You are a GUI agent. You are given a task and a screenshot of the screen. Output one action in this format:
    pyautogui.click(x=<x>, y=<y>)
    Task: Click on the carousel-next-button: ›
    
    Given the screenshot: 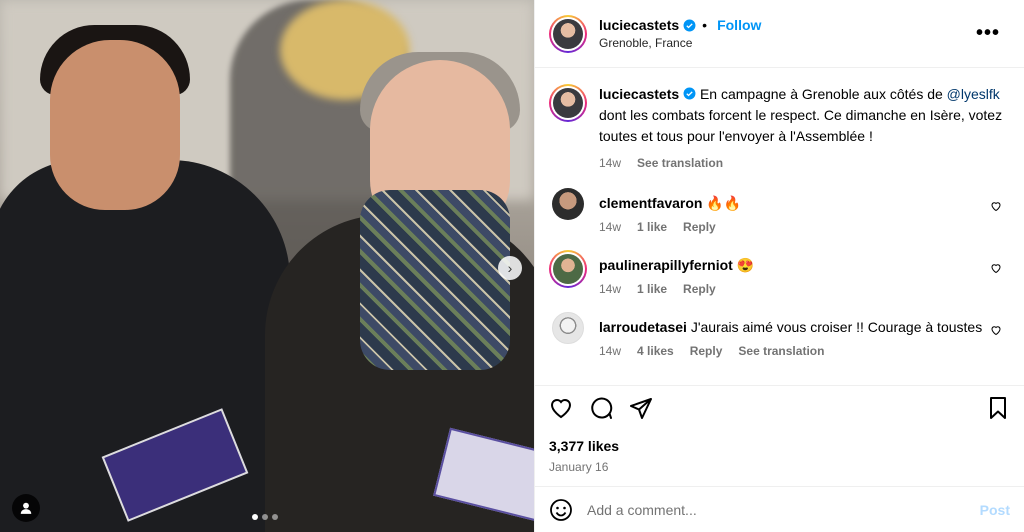 What is the action you would take?
    pyautogui.click(x=510, y=268)
    